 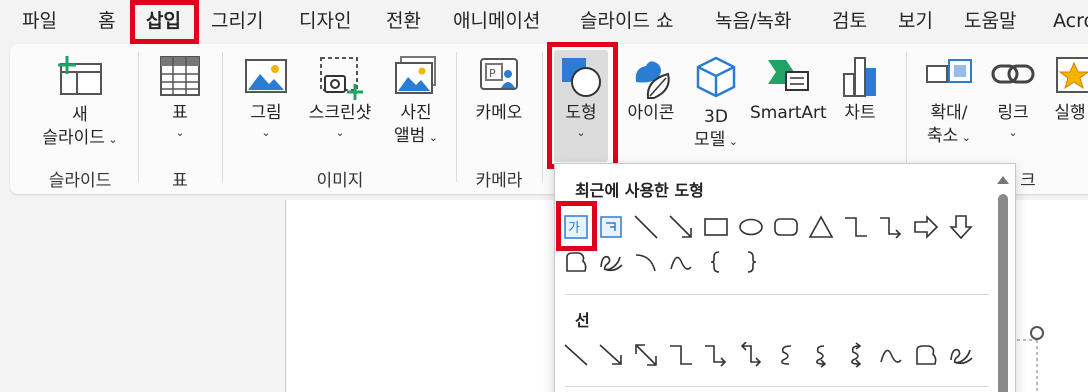 I want to click on curved-connector-shape-icon, so click(x=786, y=355).